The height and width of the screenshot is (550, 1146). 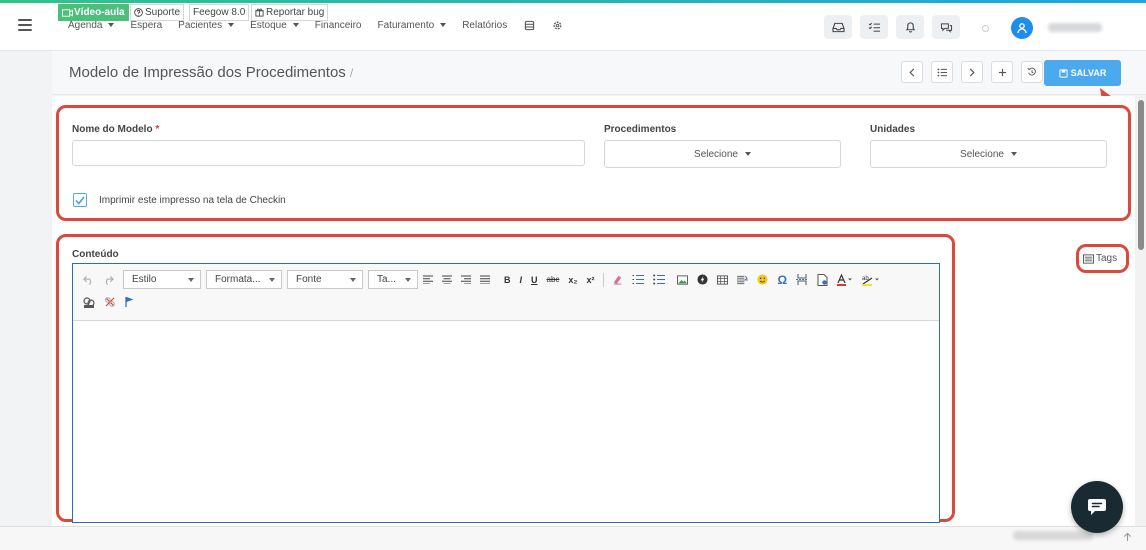 I want to click on subscript-button: x₂, so click(x=572, y=280).